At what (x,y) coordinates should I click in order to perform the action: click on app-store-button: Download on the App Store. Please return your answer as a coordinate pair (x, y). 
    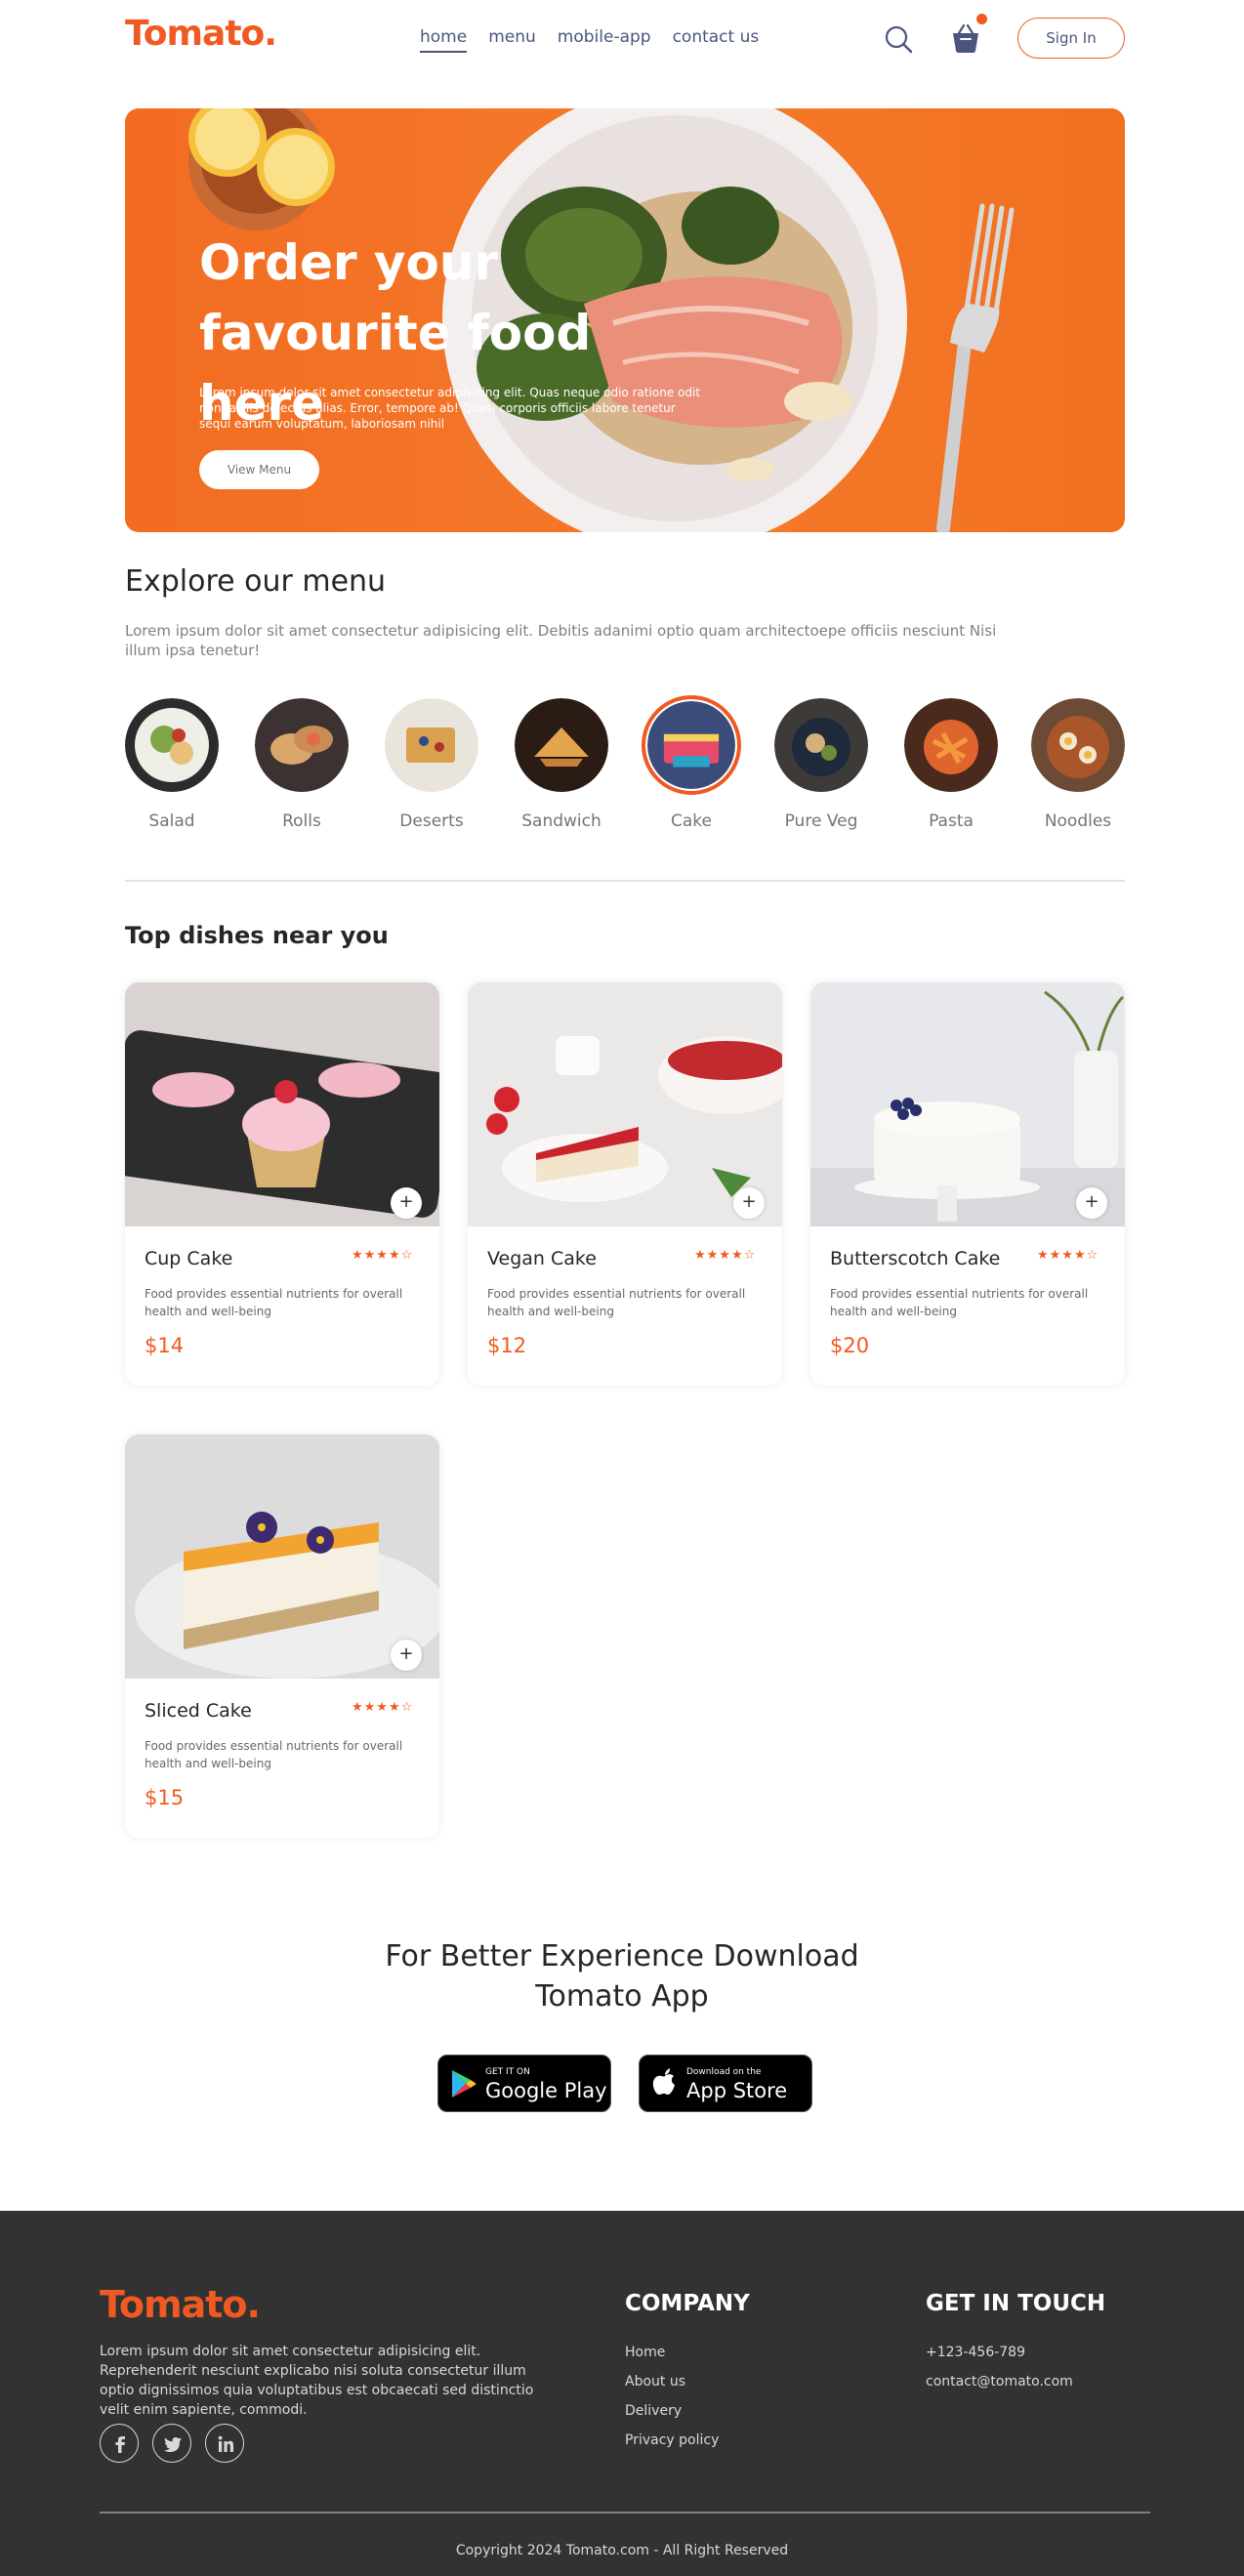
    Looking at the image, I should click on (725, 2083).